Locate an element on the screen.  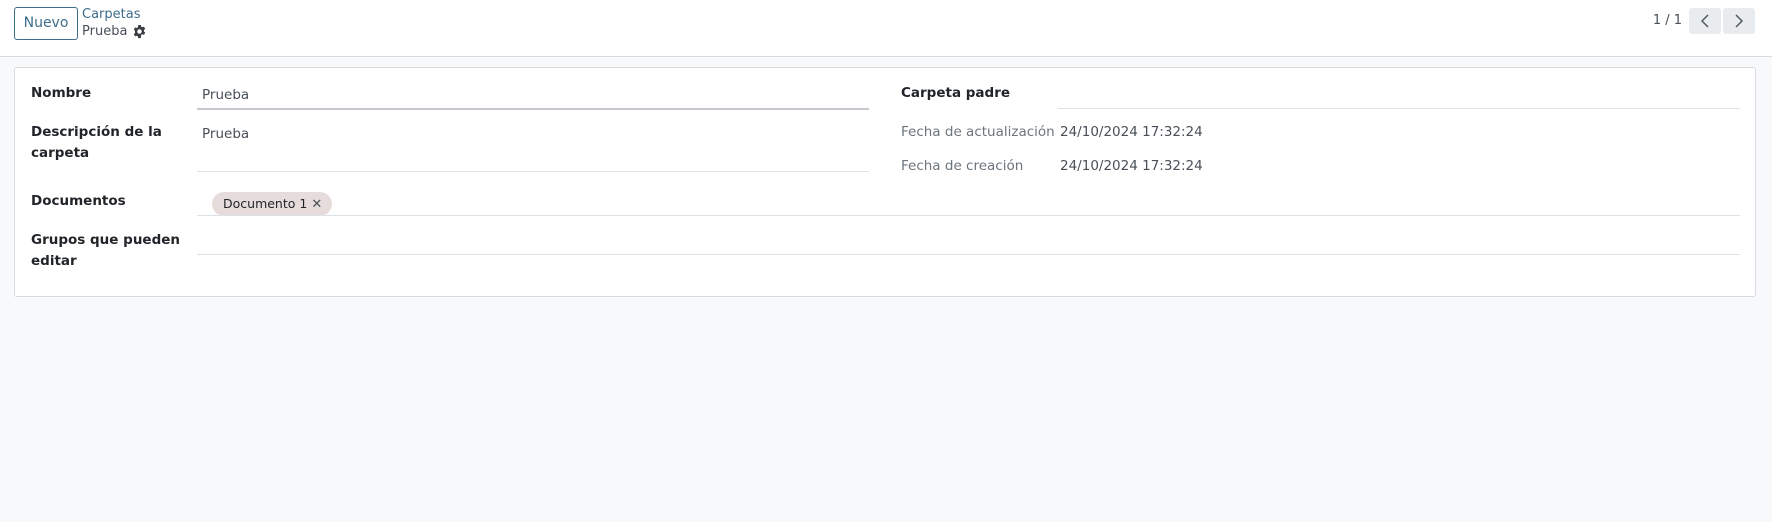
close-icon: ✕ is located at coordinates (316, 205).